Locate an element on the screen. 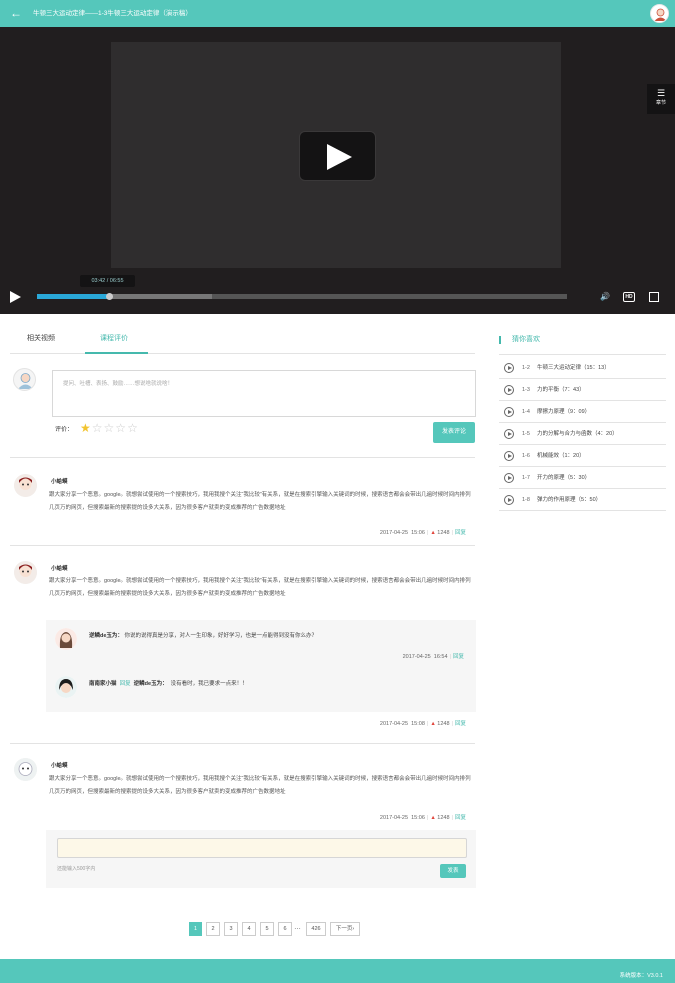 This screenshot has width=675, height=983. lesson-number: 1-5 is located at coordinates (526, 434).